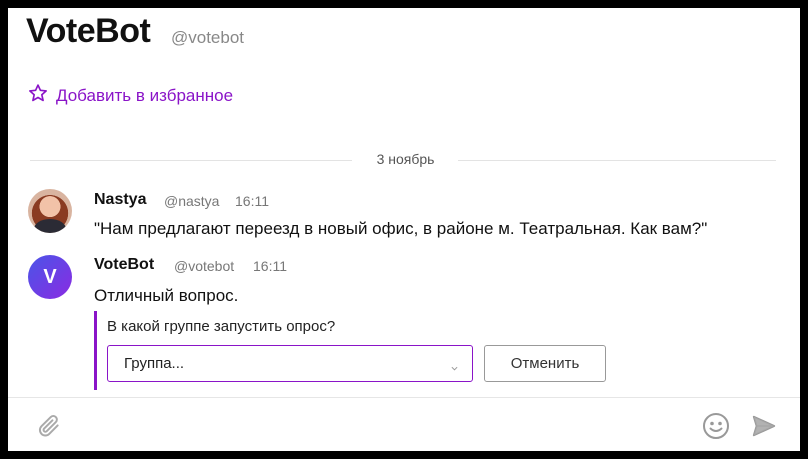 Image resolution: width=808 pixels, height=459 pixels. Describe the element at coordinates (404, 397) in the screenshot. I see `composer-divider` at that location.